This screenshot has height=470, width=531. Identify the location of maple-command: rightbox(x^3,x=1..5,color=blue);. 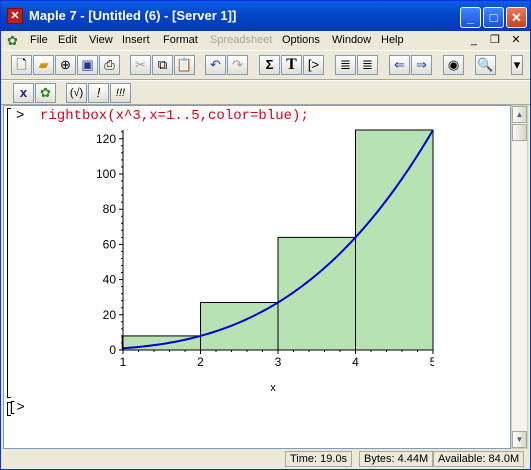
(174, 116).